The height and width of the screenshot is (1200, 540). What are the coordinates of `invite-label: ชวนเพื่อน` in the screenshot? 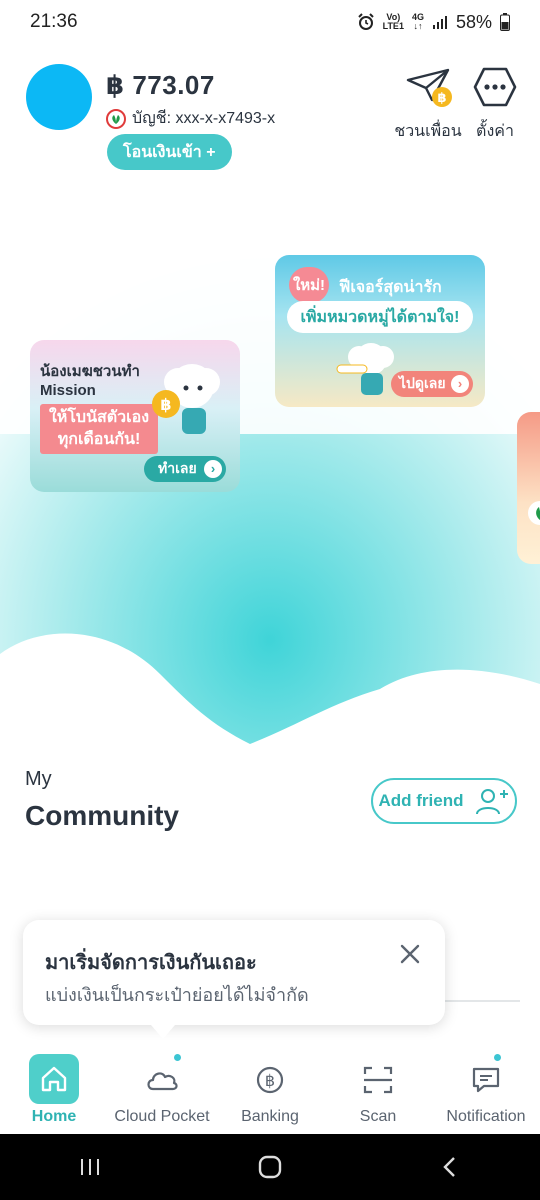 It's located at (428, 131).